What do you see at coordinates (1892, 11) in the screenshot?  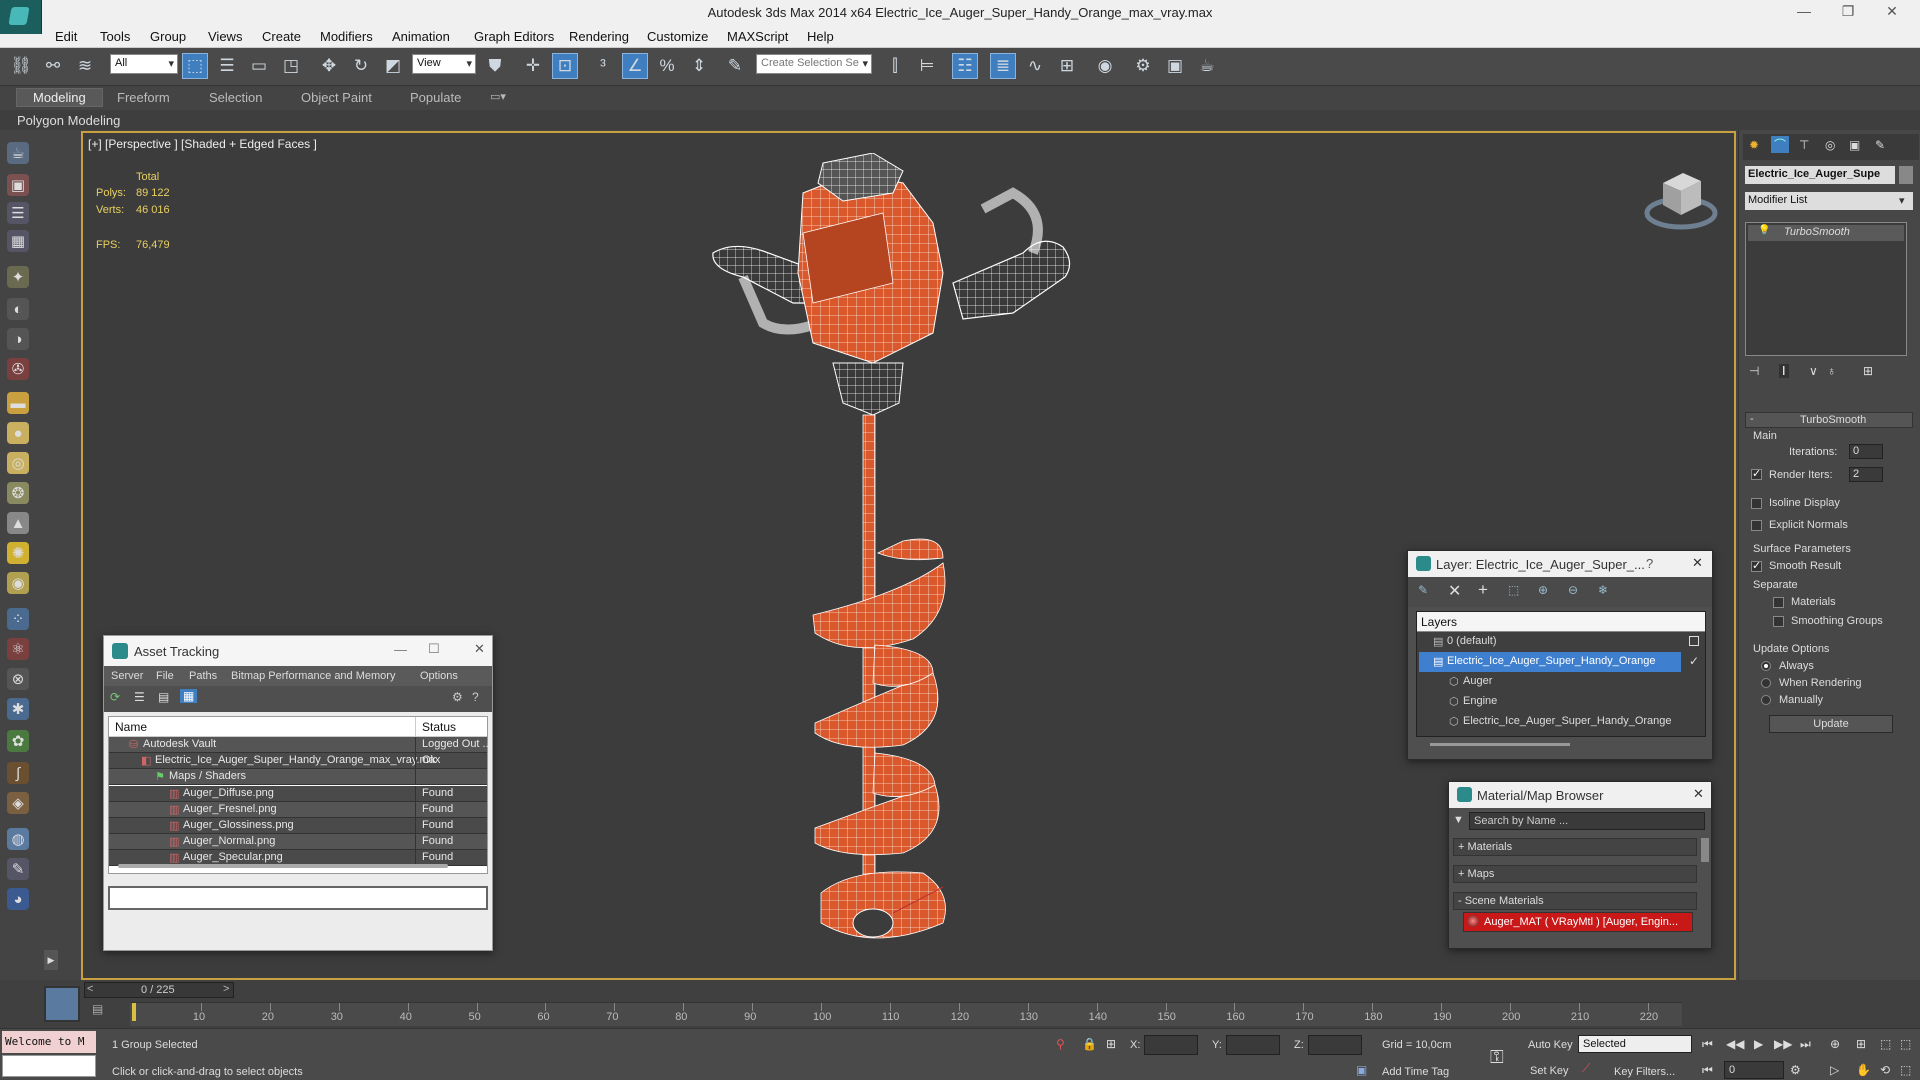 I see `close-button: ✕` at bounding box center [1892, 11].